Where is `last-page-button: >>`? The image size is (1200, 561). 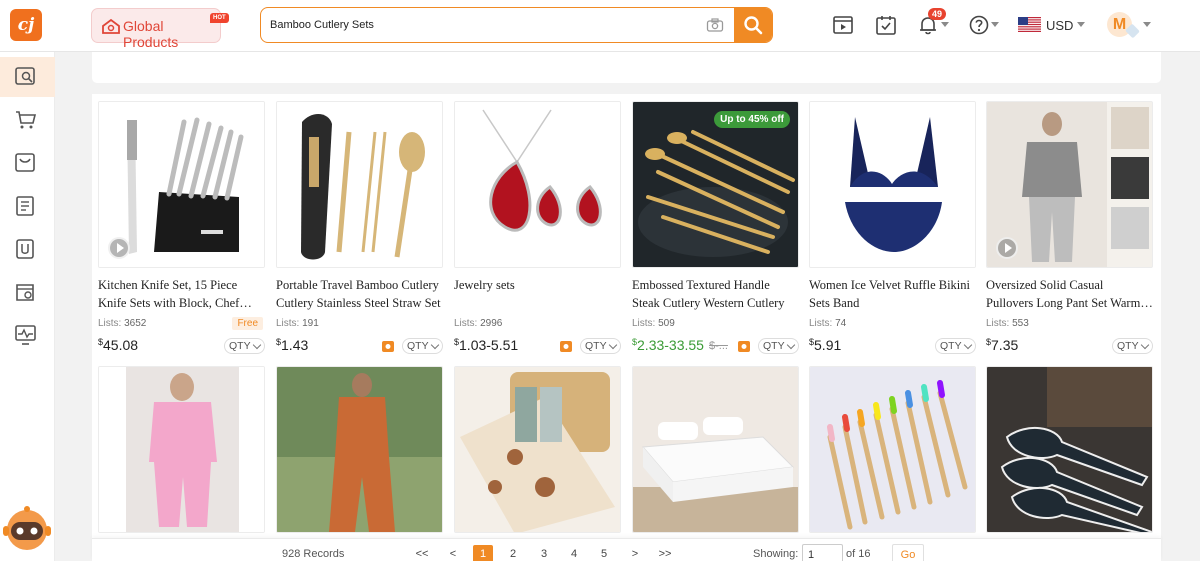
last-page-button: >> is located at coordinates (665, 554).